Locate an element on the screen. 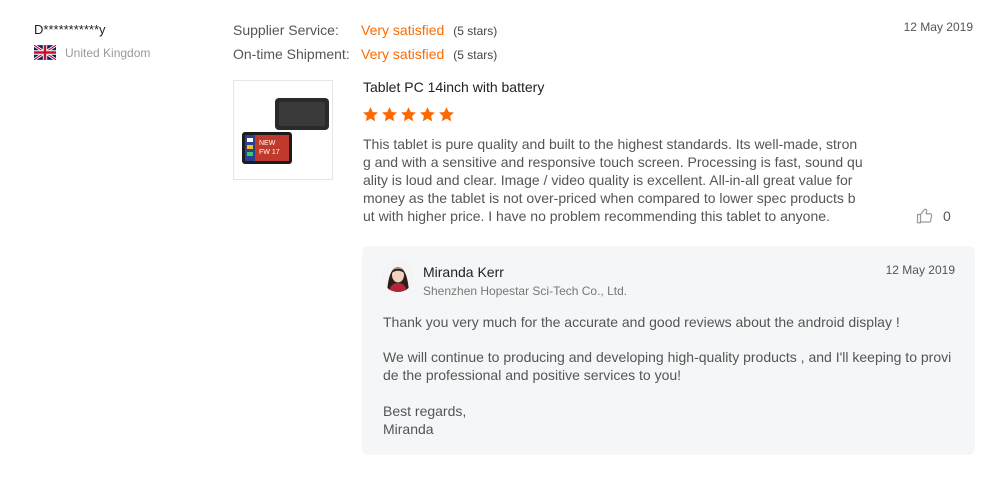  seller-avatar is located at coordinates (398, 276).